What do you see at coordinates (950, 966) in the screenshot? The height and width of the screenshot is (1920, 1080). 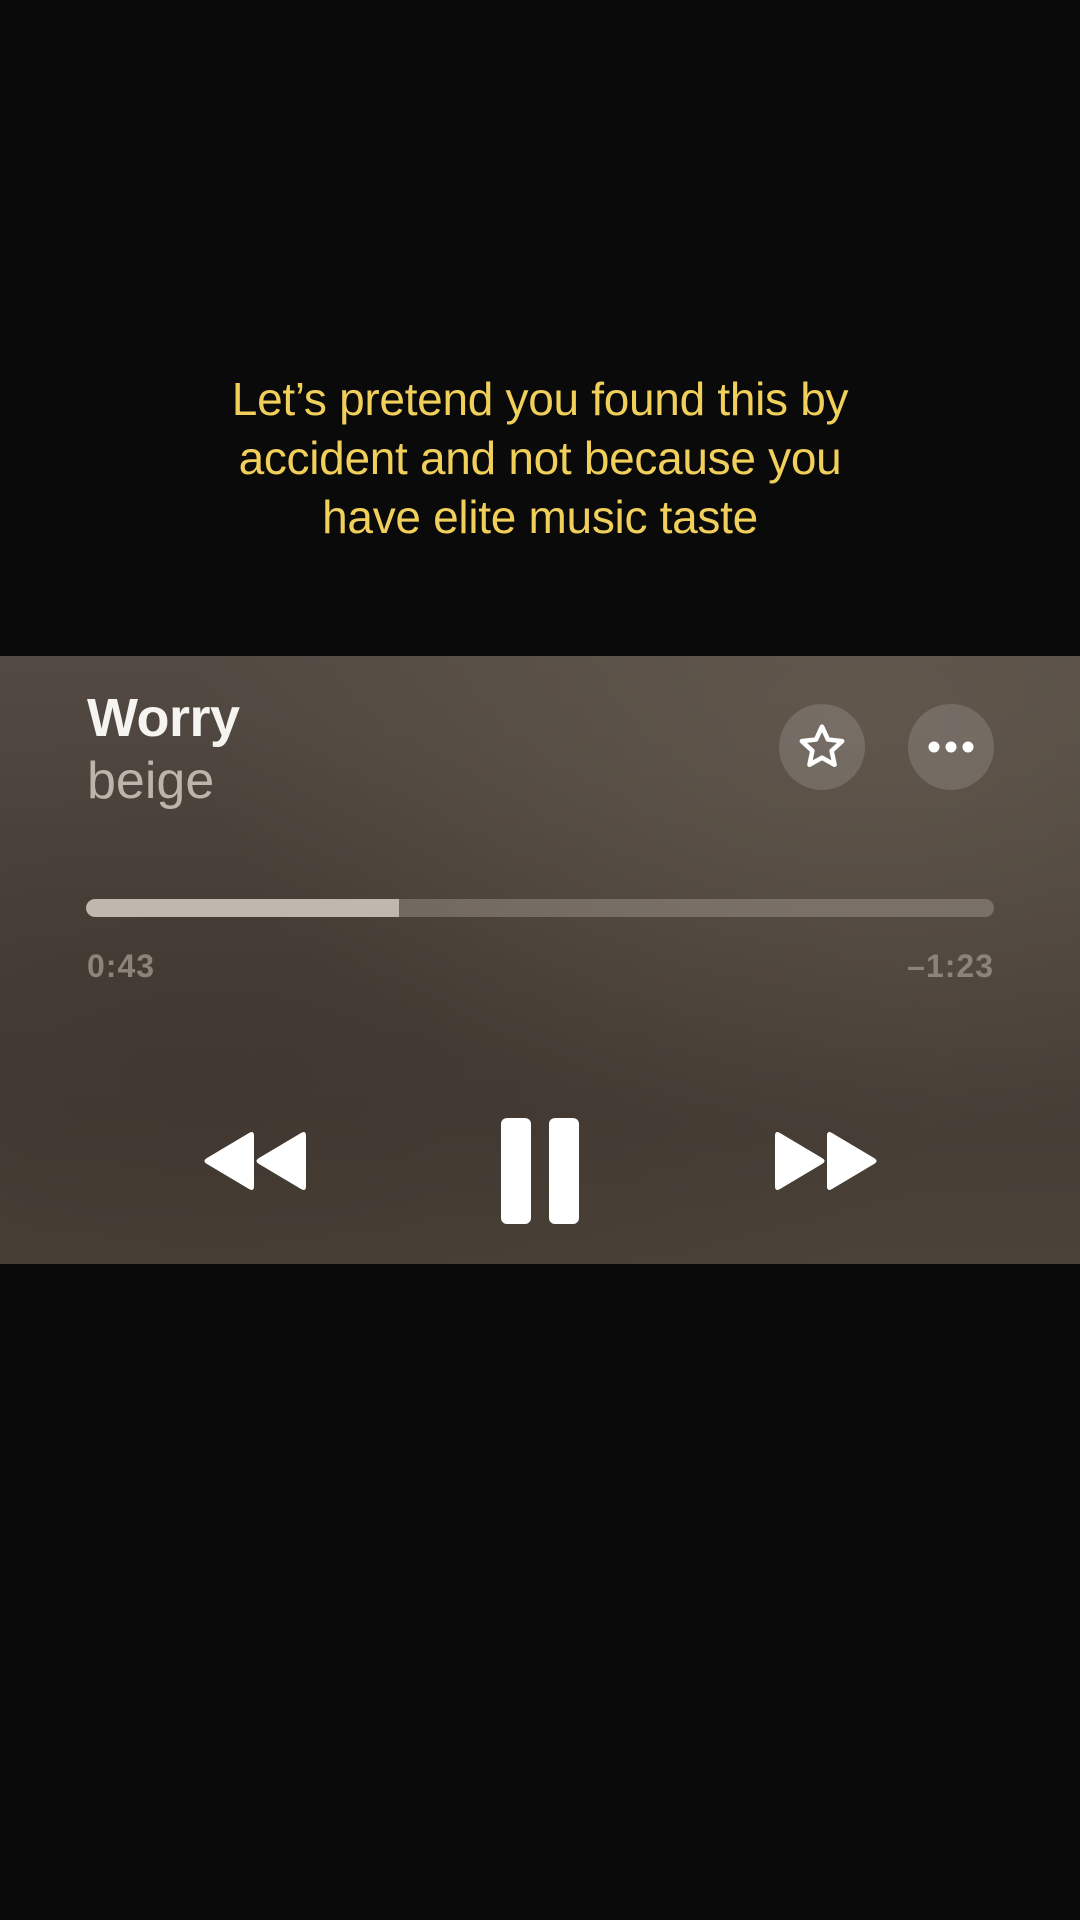 I see `remaining-time: –1:23` at bounding box center [950, 966].